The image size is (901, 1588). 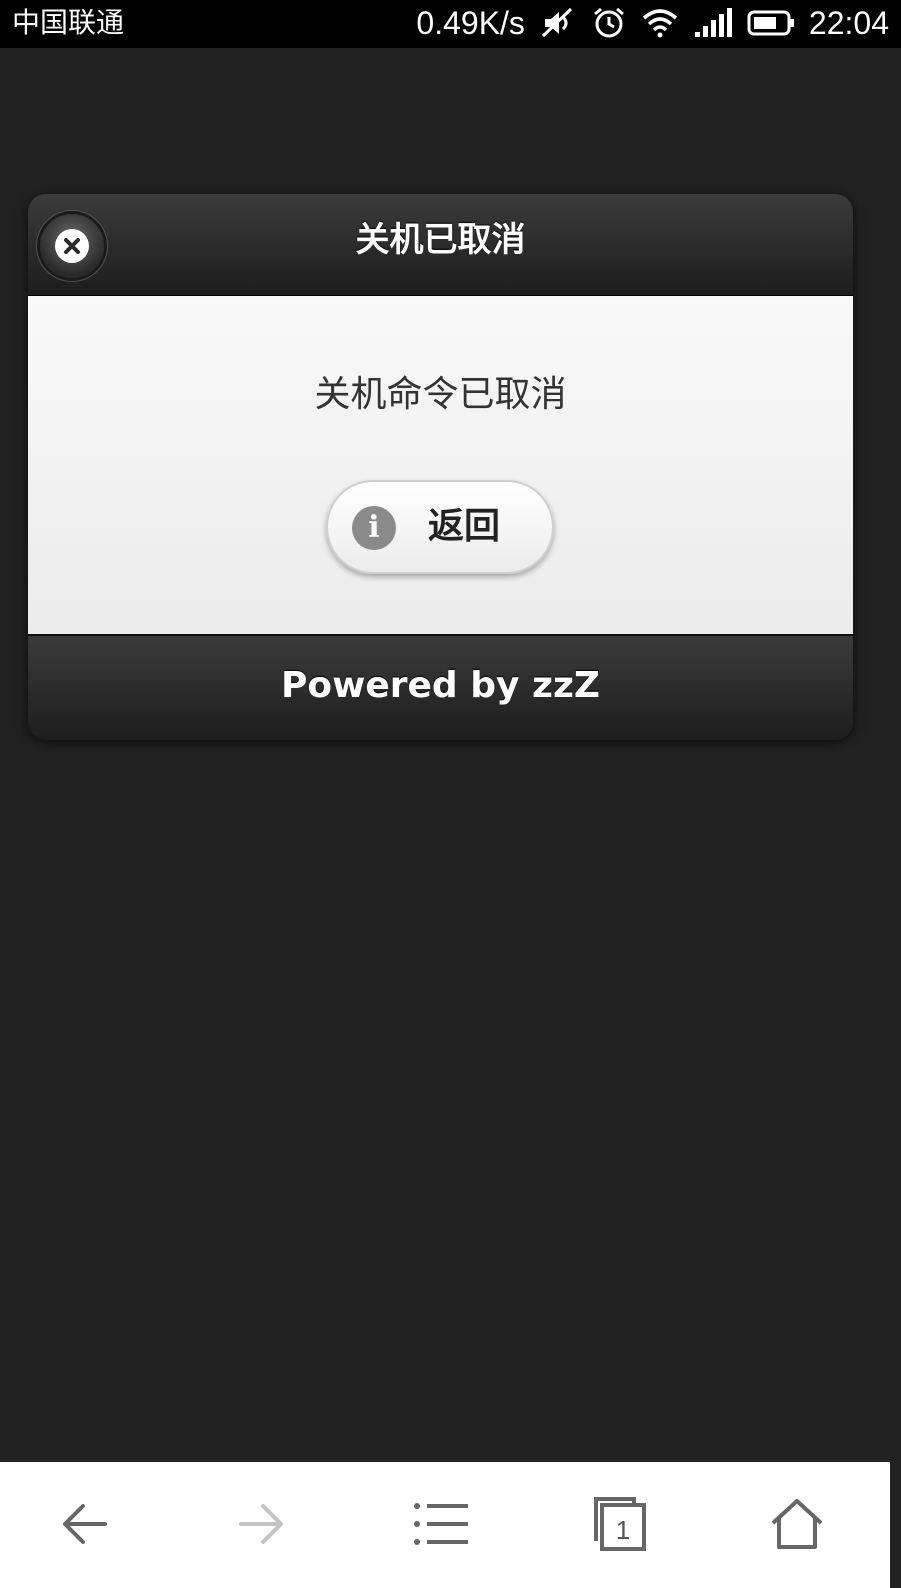 I want to click on forward-arrow-icon, so click(x=261, y=1524).